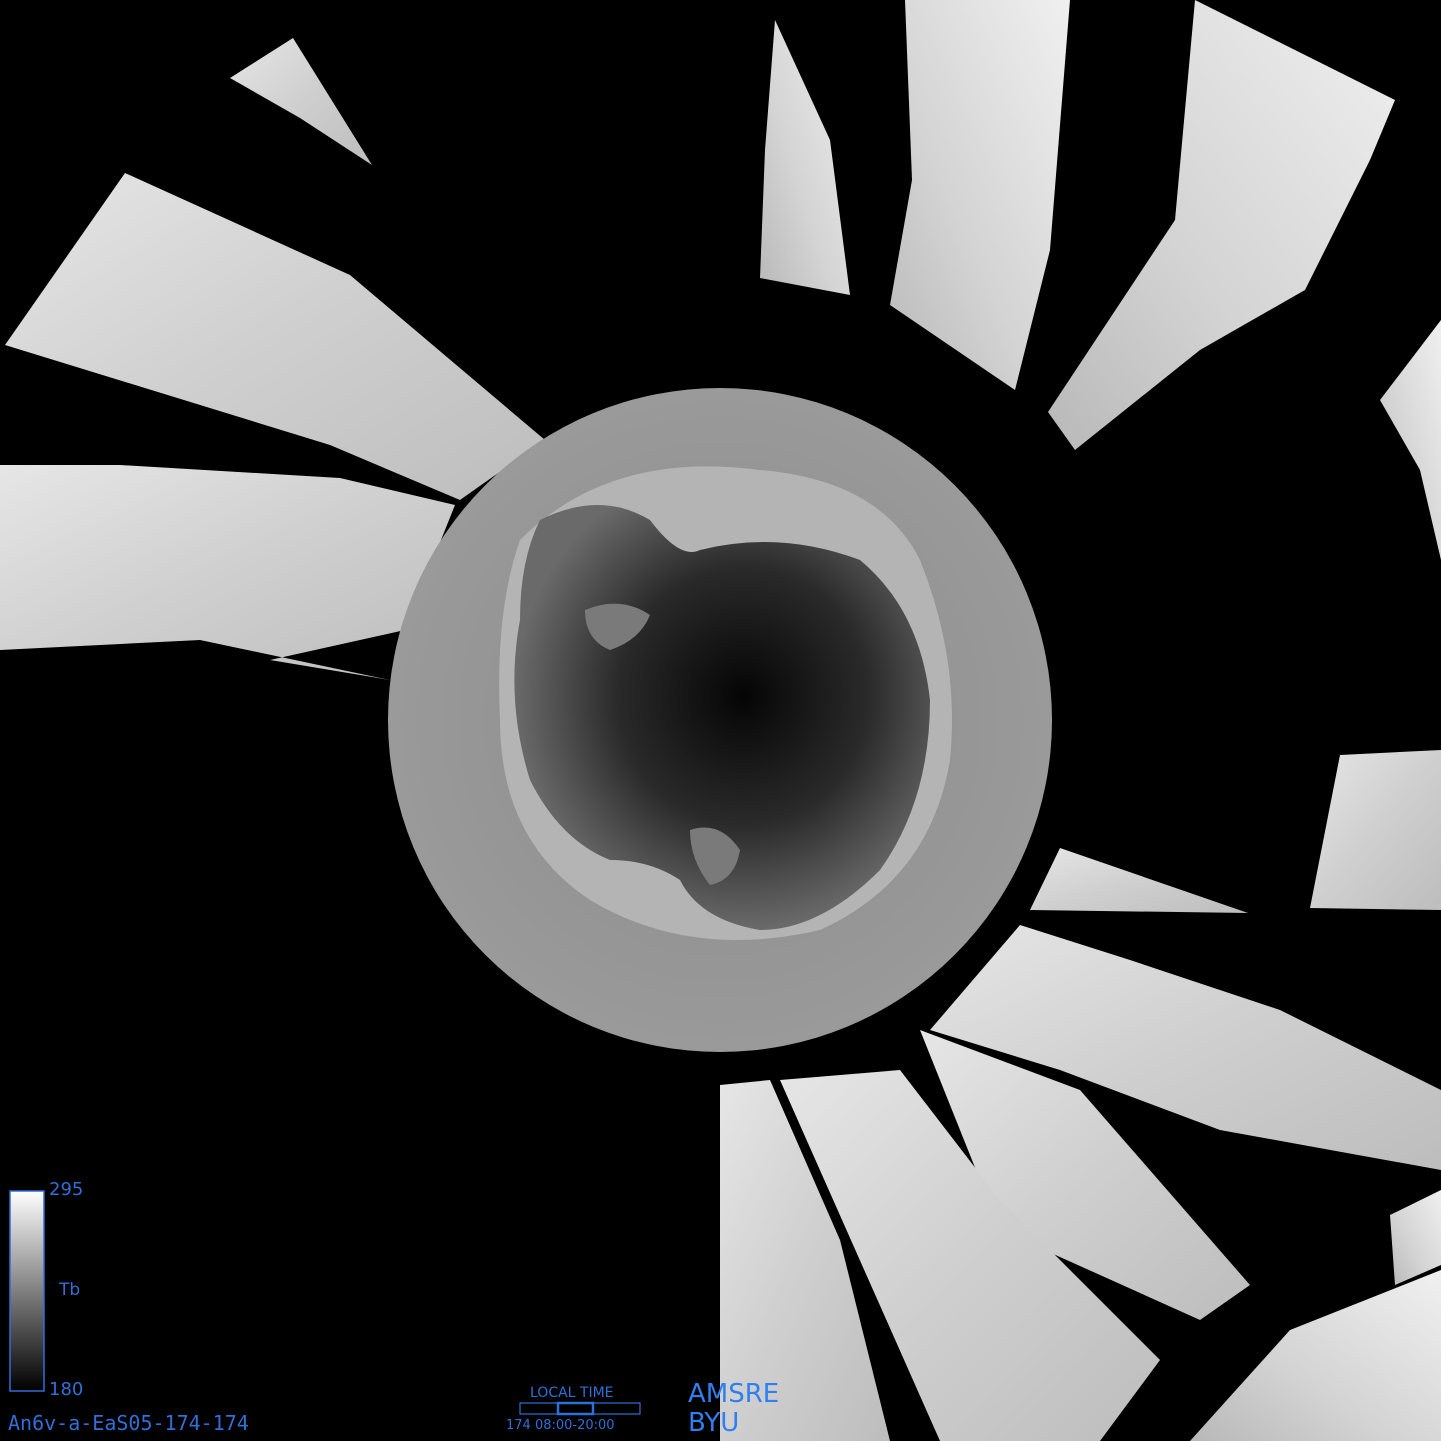 This screenshot has height=1441, width=1441. I want to click on colorbar-gradient, so click(27, 1291).